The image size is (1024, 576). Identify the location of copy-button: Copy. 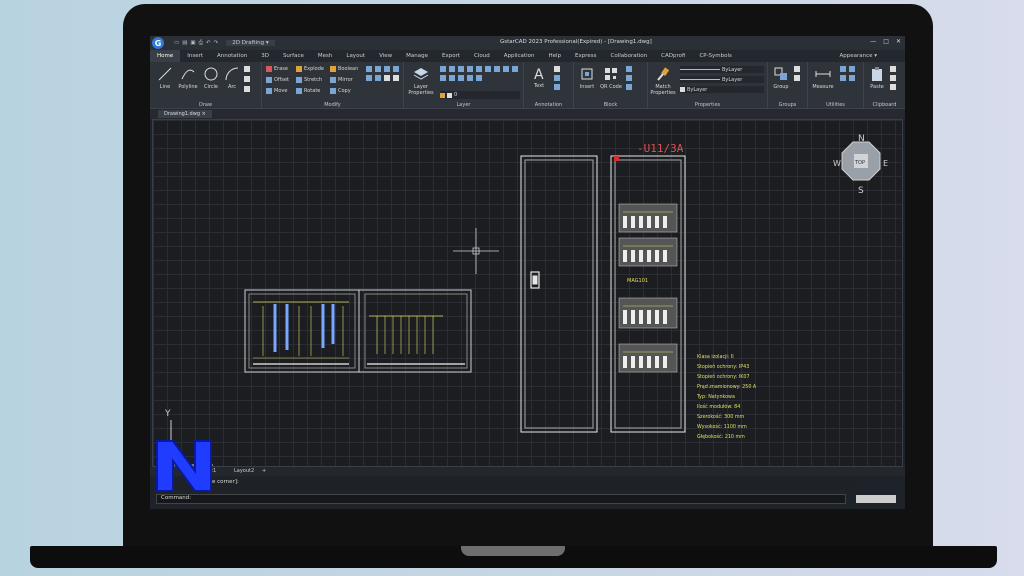
(340, 91).